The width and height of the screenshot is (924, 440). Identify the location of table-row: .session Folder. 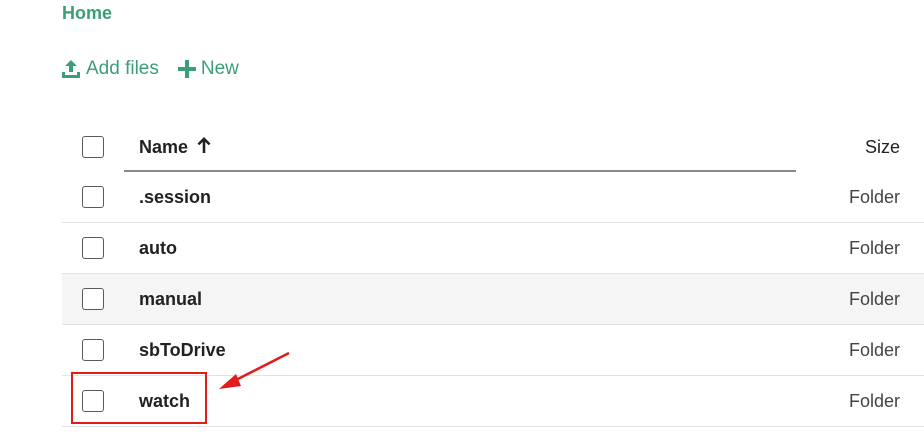
(493, 197).